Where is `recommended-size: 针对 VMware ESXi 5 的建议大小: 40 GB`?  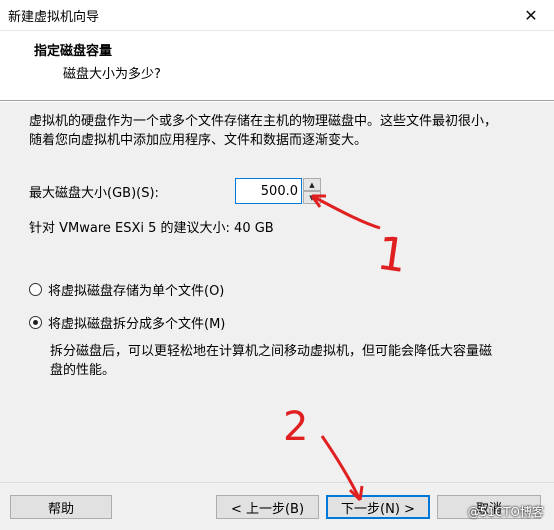 recommended-size: 针对 VMware ESXi 5 的建议大小: 40 GB is located at coordinates (151, 228).